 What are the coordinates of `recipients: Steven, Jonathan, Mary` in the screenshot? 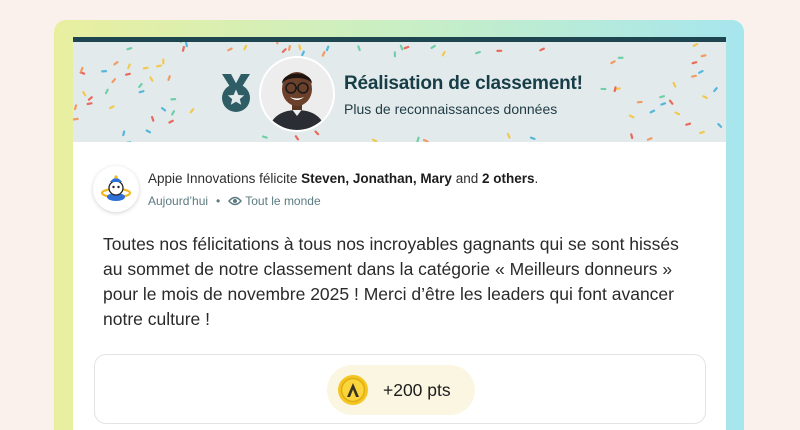 It's located at (376, 178).